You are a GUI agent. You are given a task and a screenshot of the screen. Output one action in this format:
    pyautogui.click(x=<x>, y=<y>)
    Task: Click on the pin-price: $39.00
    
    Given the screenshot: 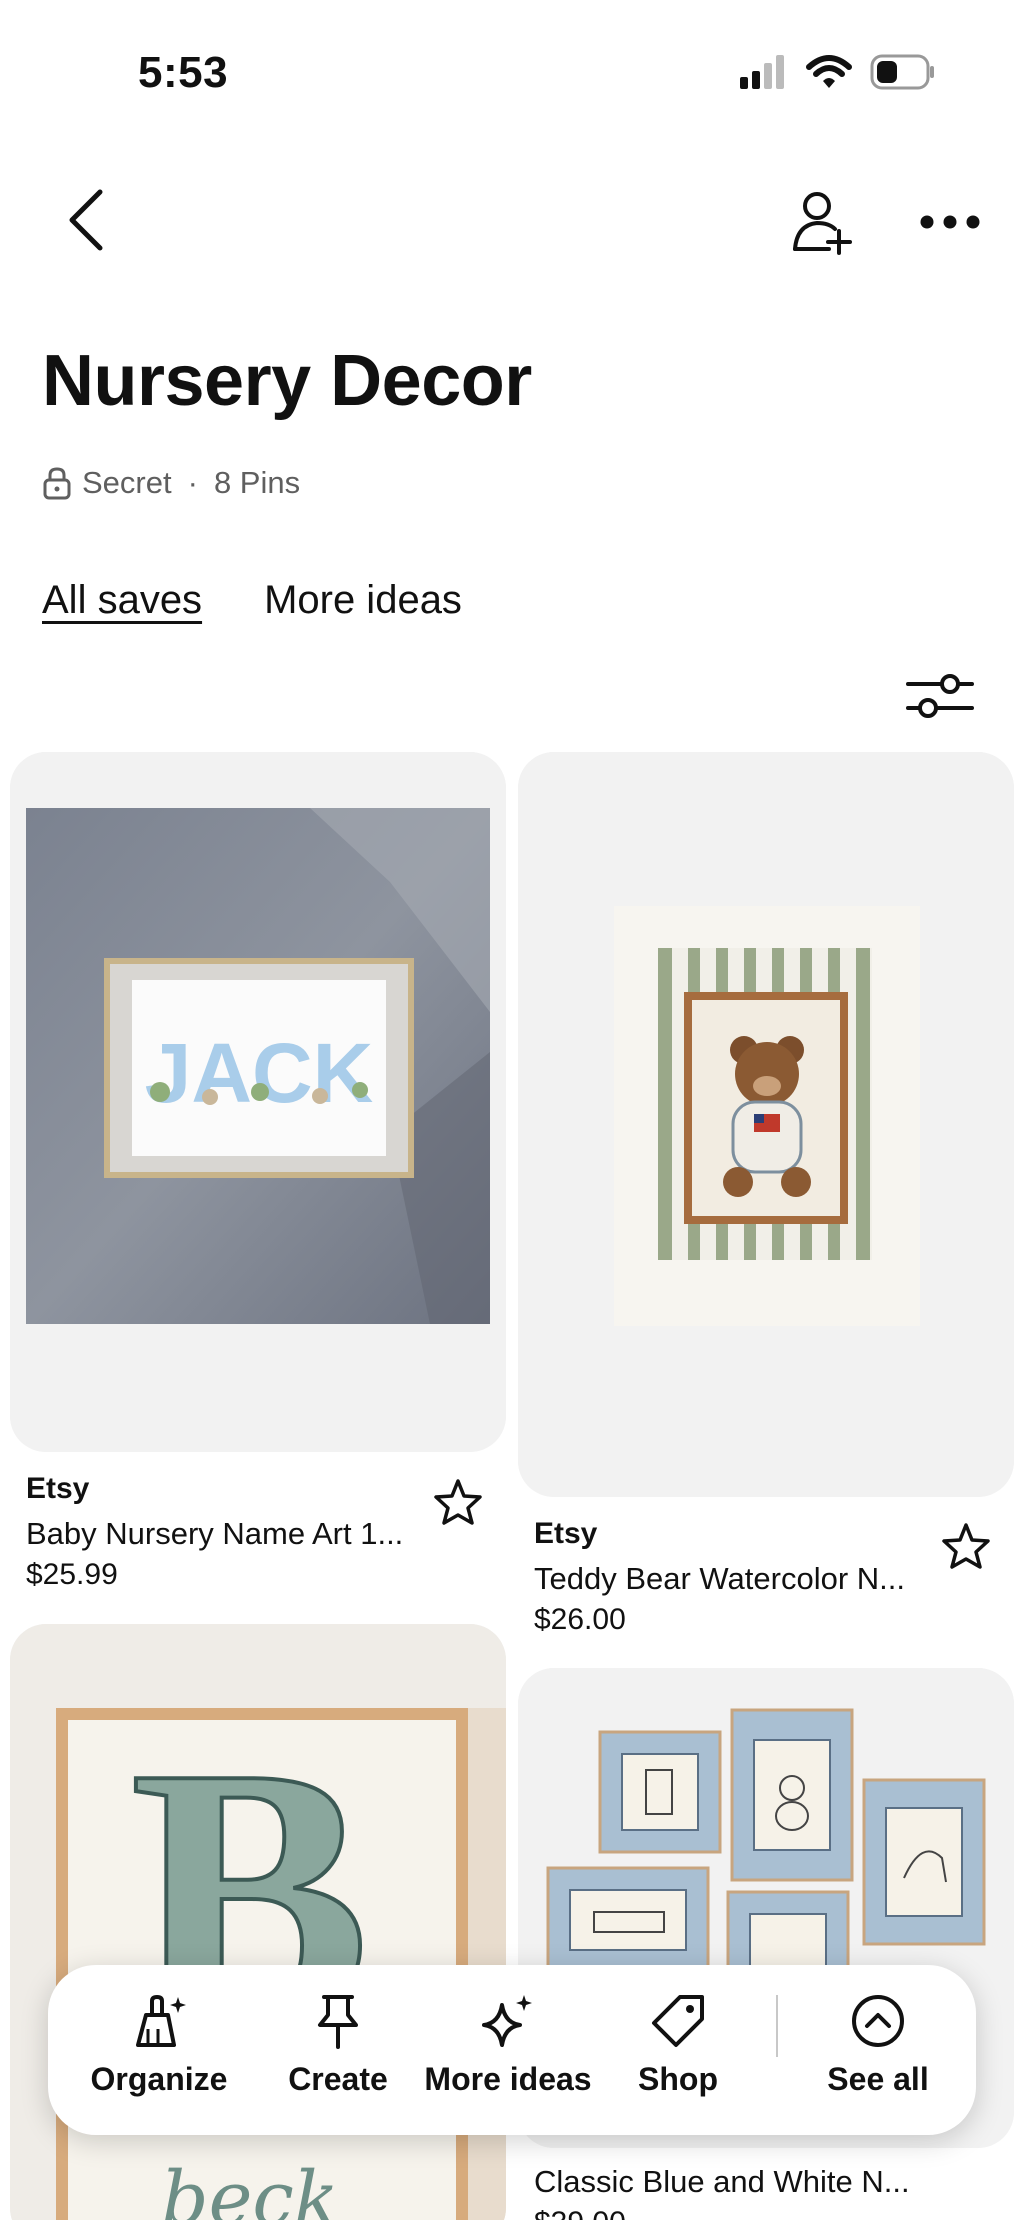 What is the action you would take?
    pyautogui.click(x=774, y=2213)
    